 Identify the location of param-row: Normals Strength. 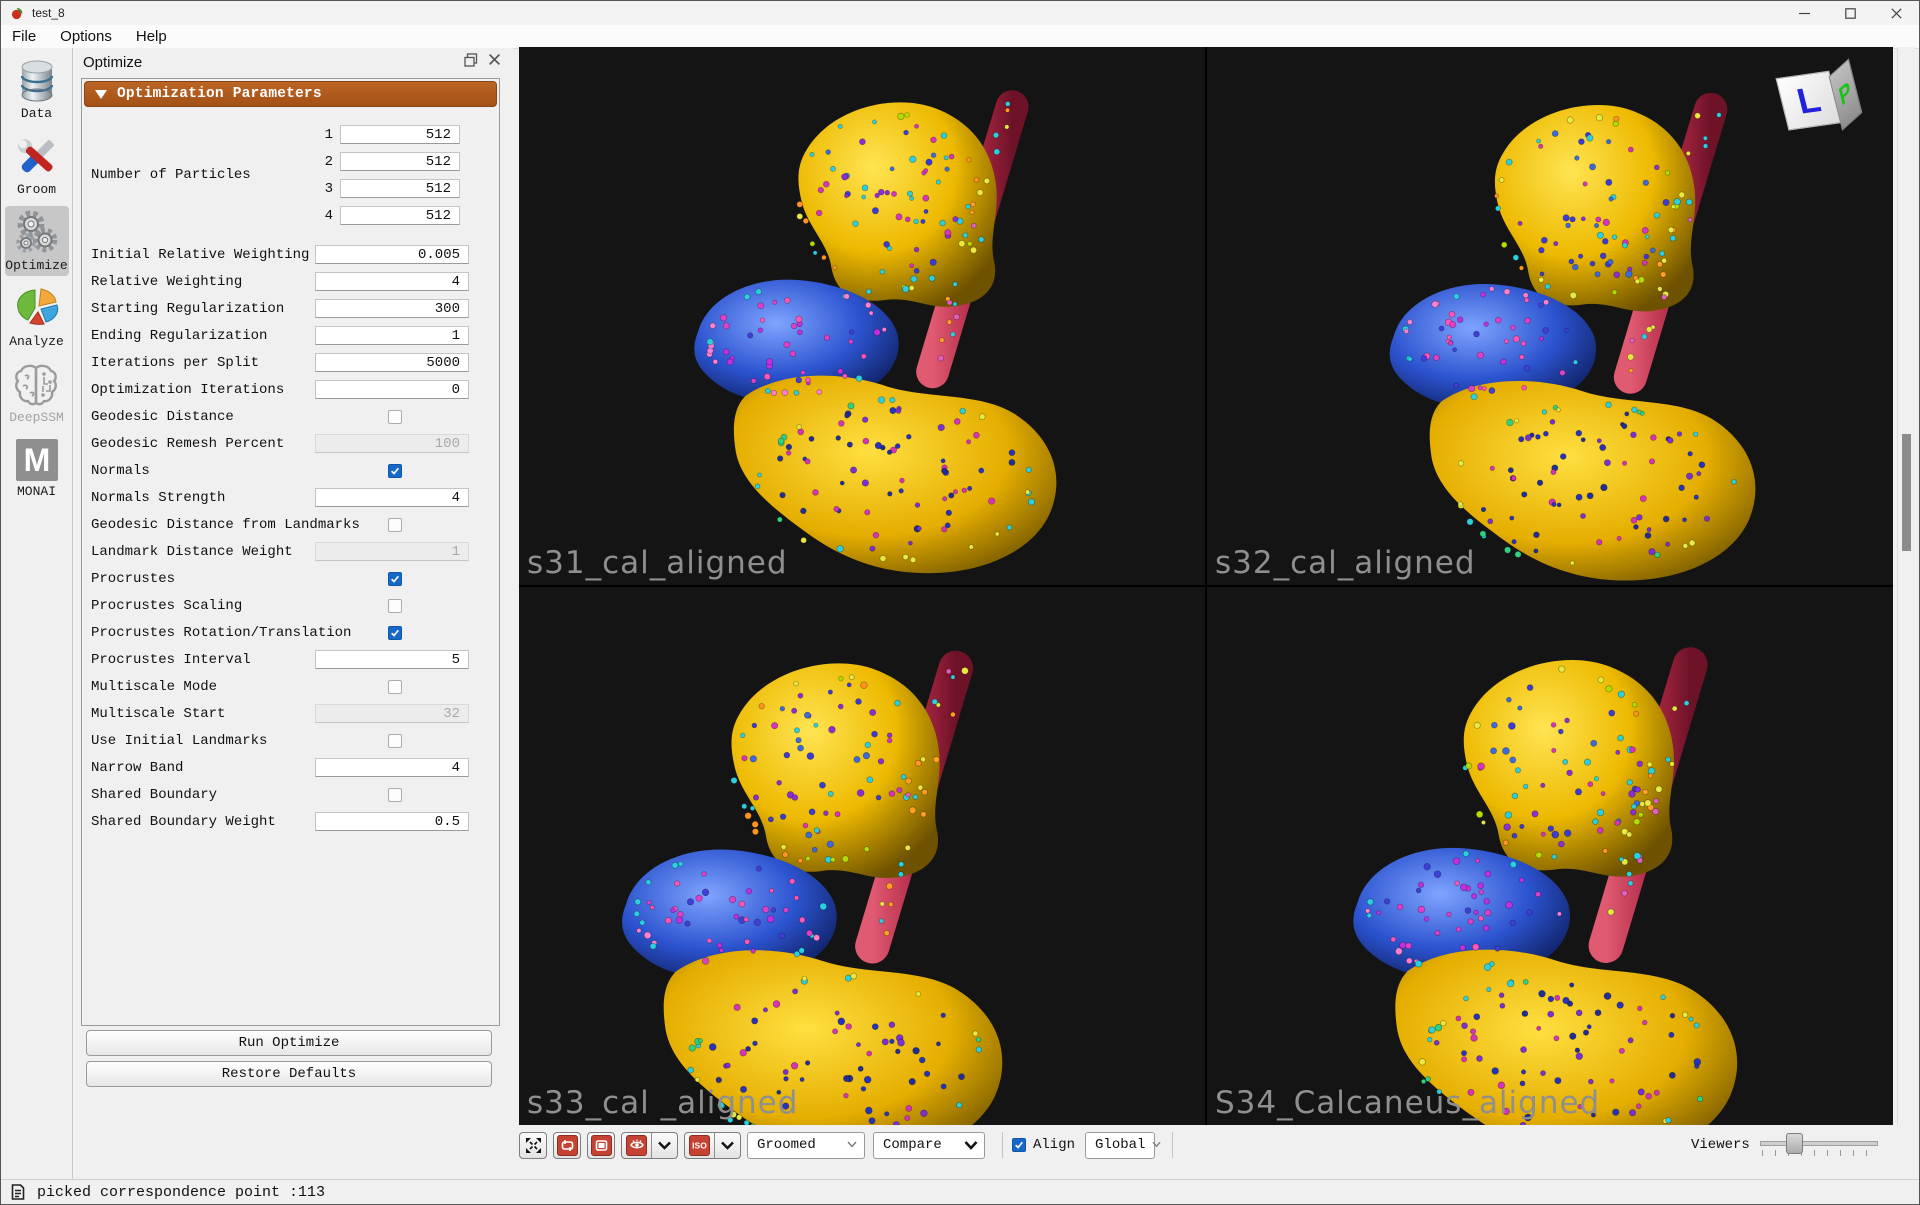
(290, 497).